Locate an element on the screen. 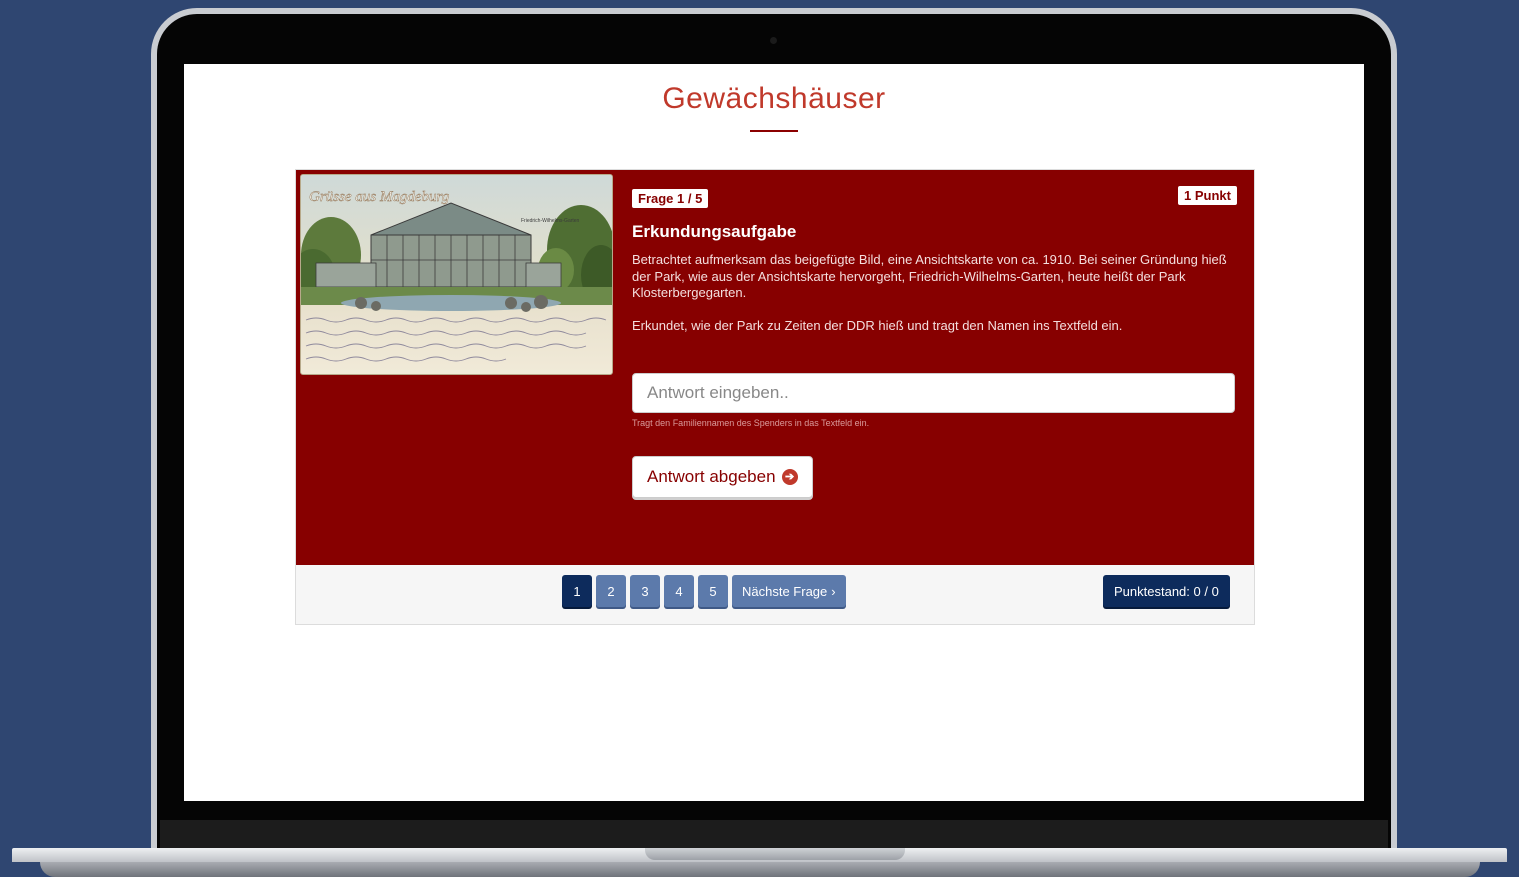 This screenshot has width=1519, height=877. score-button: Punktestand: 0 / 0 is located at coordinates (1166, 591).